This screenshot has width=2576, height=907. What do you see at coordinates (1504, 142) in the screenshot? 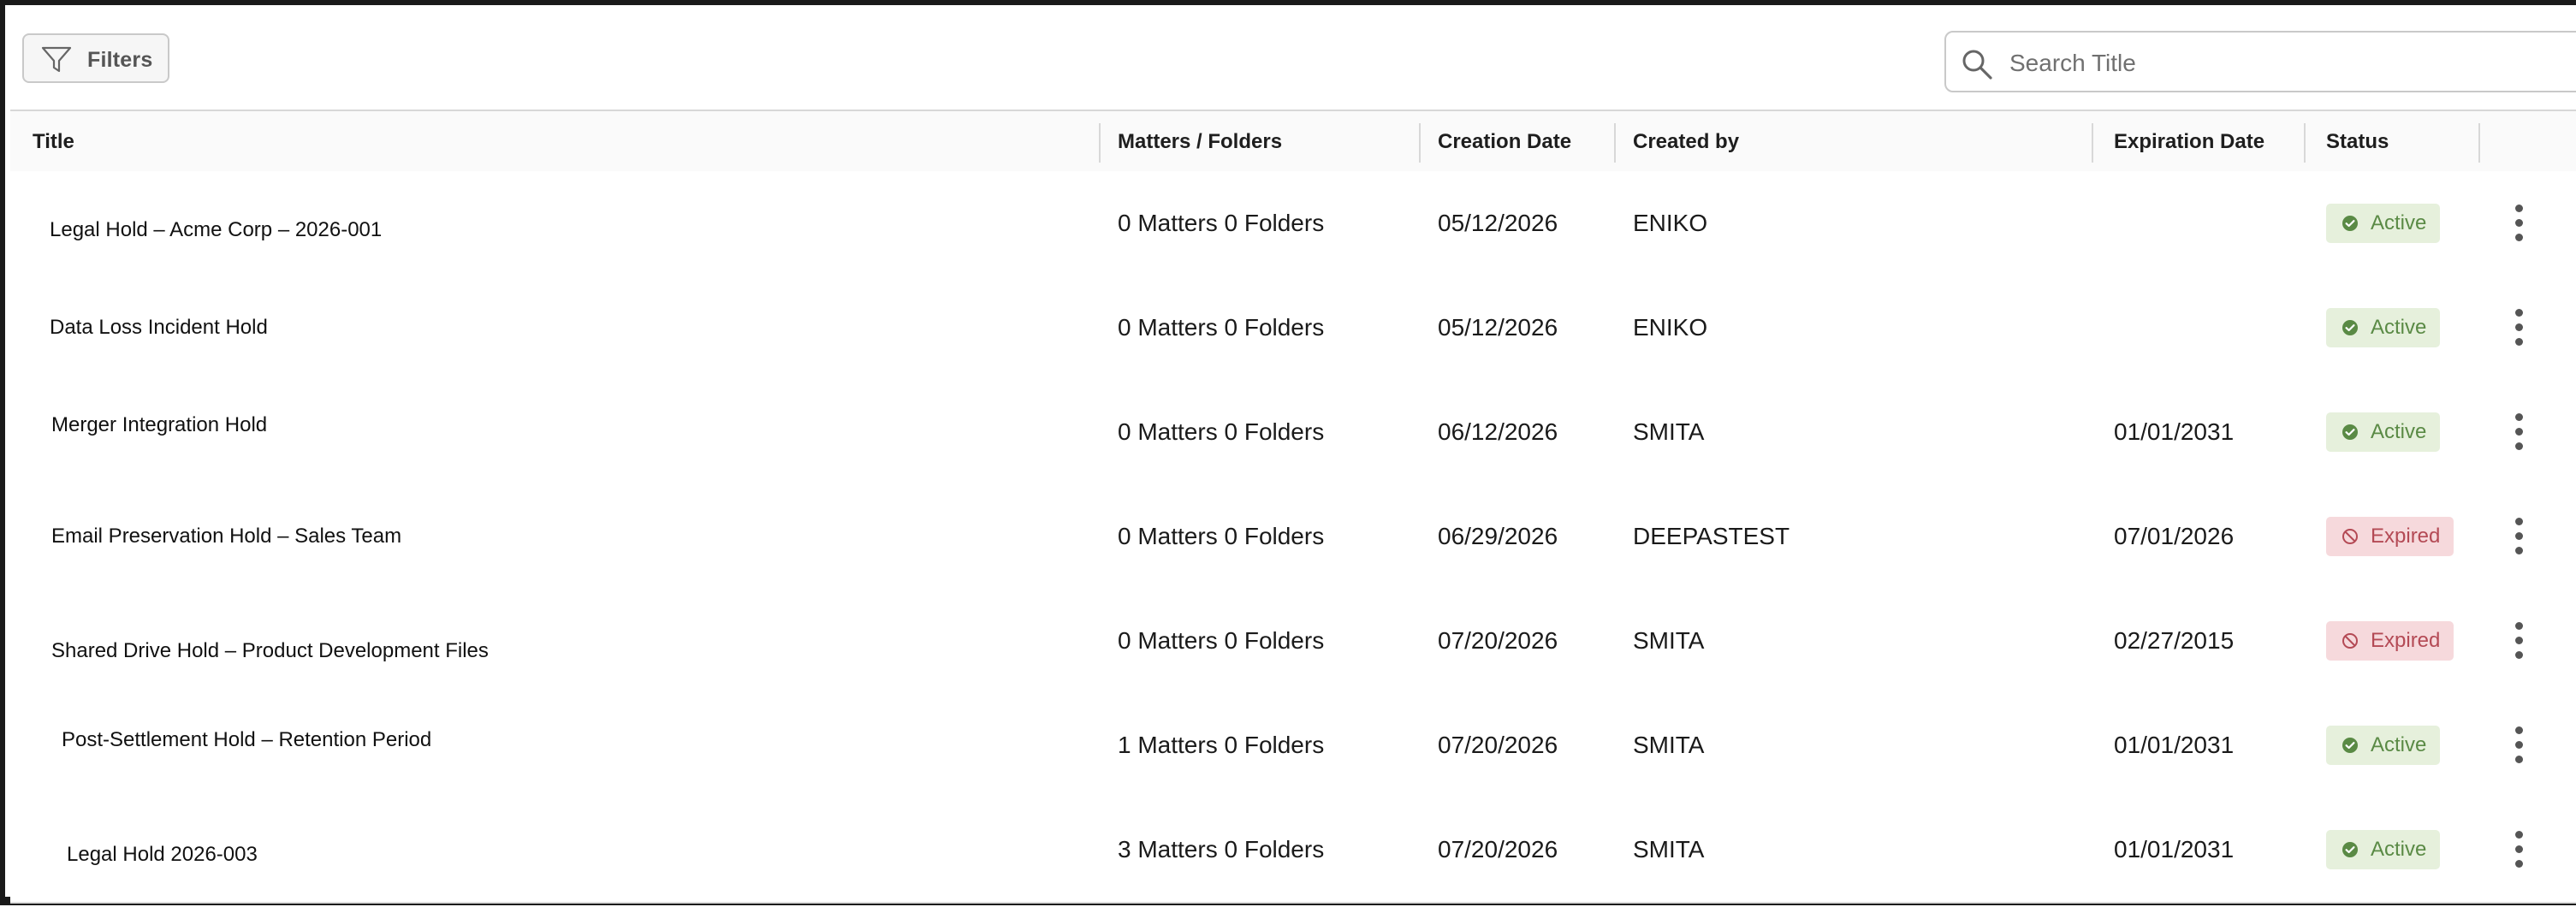
I see `column-header-creation-date: Creation Date` at bounding box center [1504, 142].